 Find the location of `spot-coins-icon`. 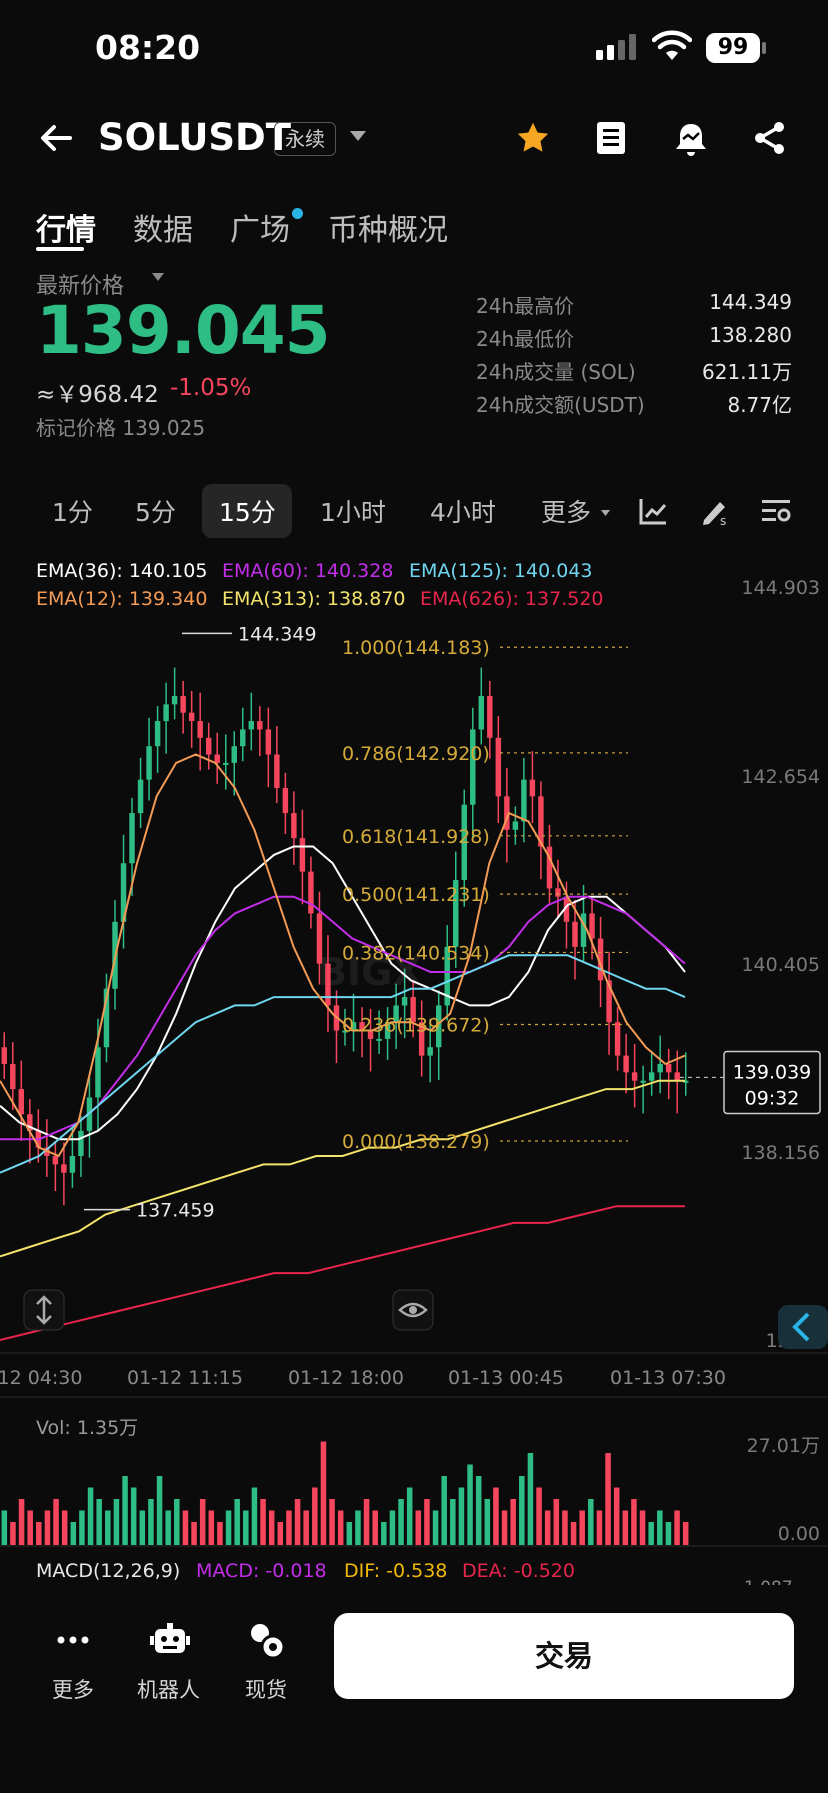

spot-coins-icon is located at coordinates (267, 1641).